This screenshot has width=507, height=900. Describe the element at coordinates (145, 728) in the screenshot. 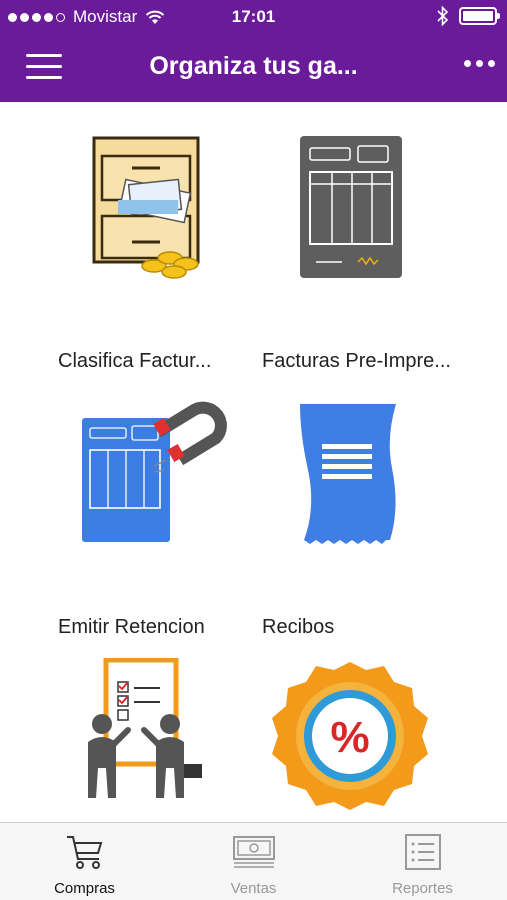

I see `team-checklist-icon` at that location.